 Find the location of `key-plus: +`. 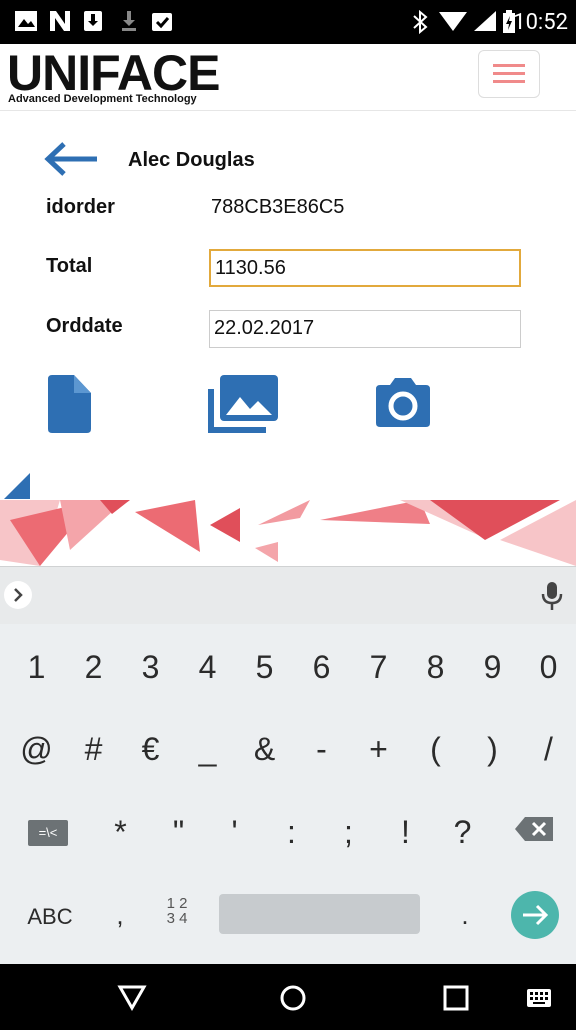

key-plus: + is located at coordinates (378, 751).